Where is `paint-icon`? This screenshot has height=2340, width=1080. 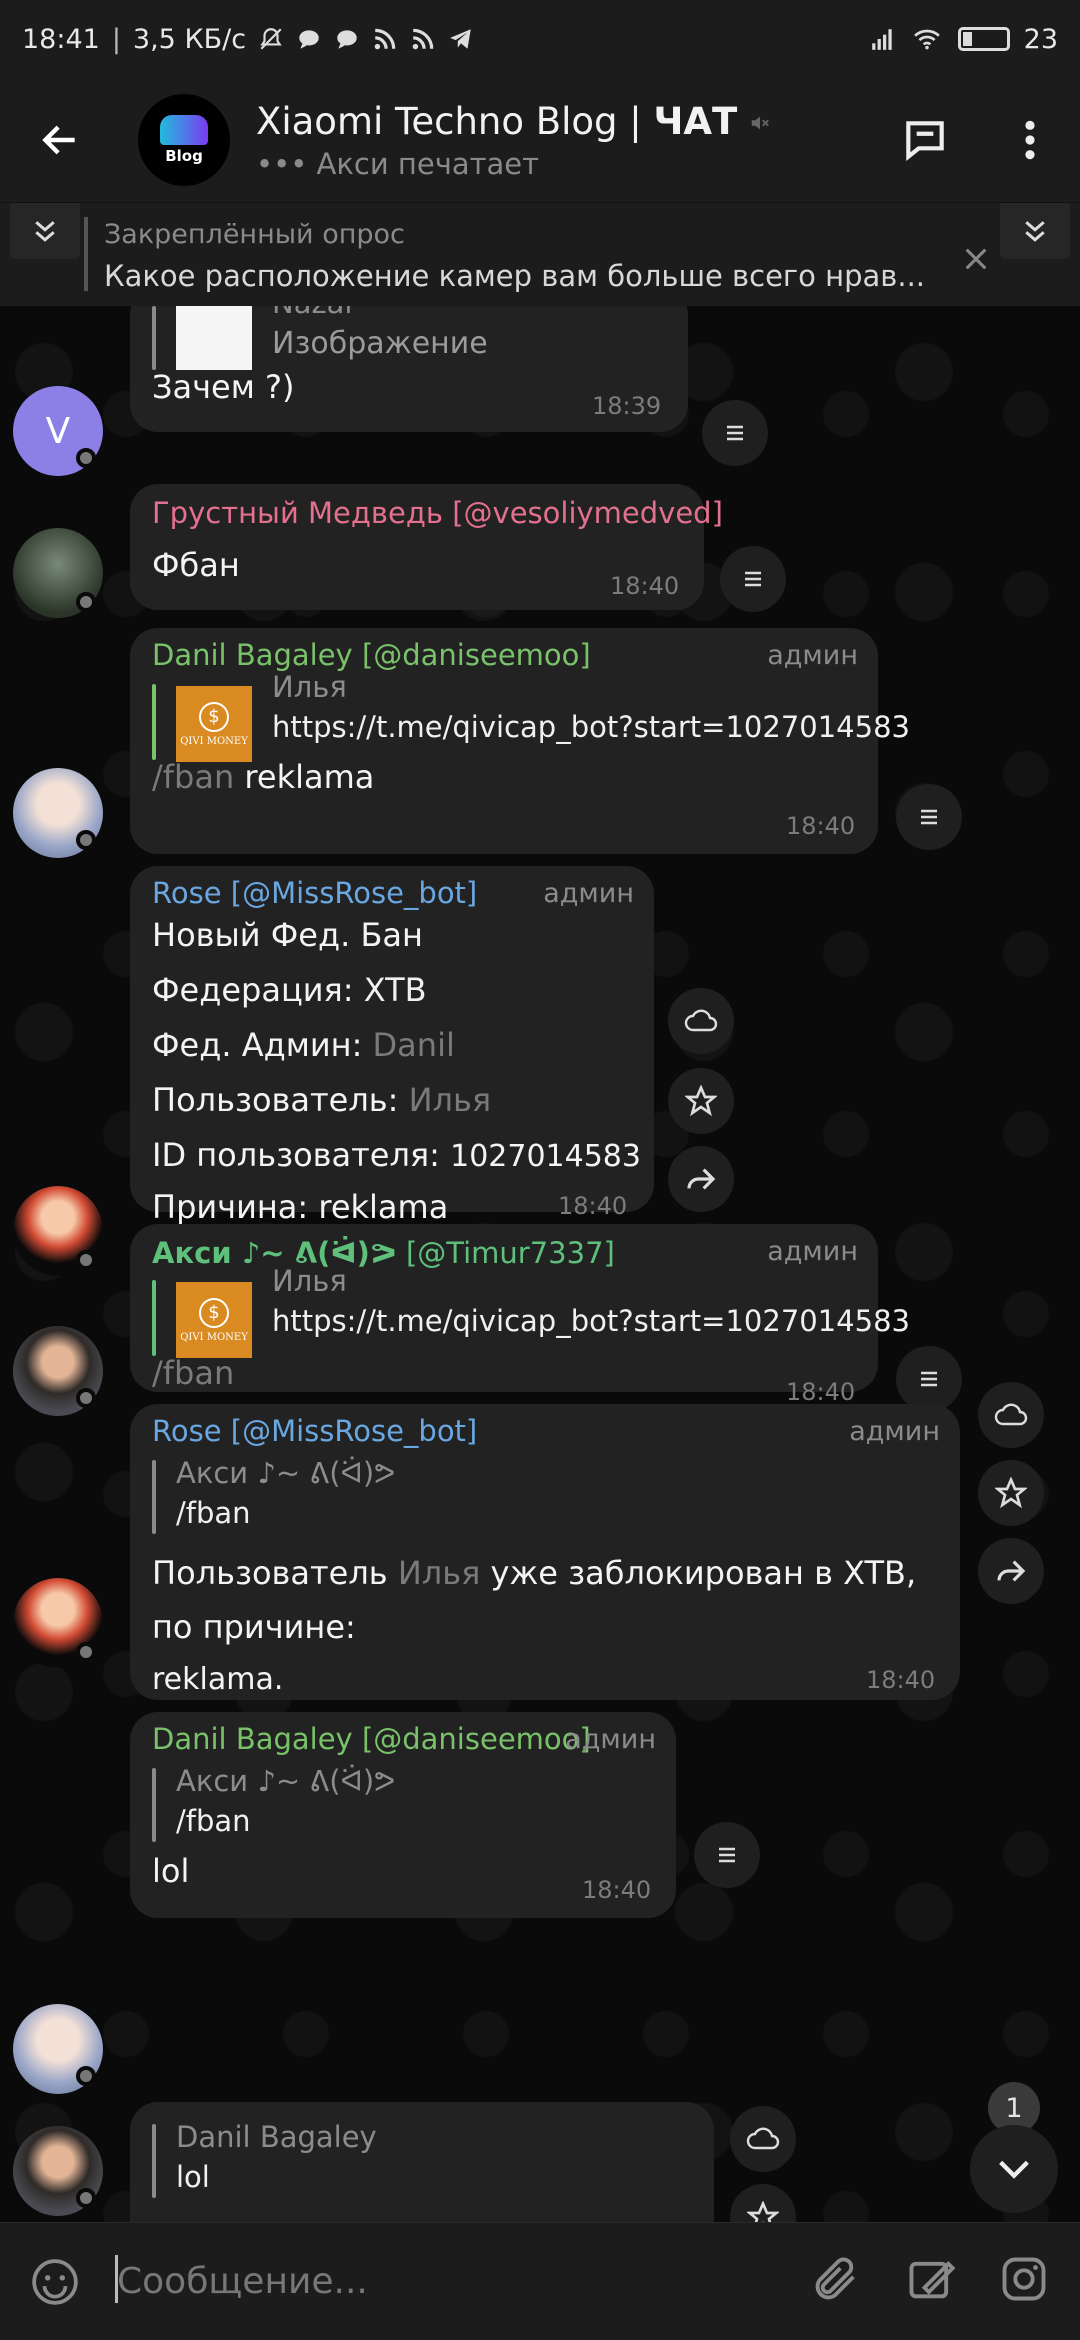 paint-icon is located at coordinates (932, 2280).